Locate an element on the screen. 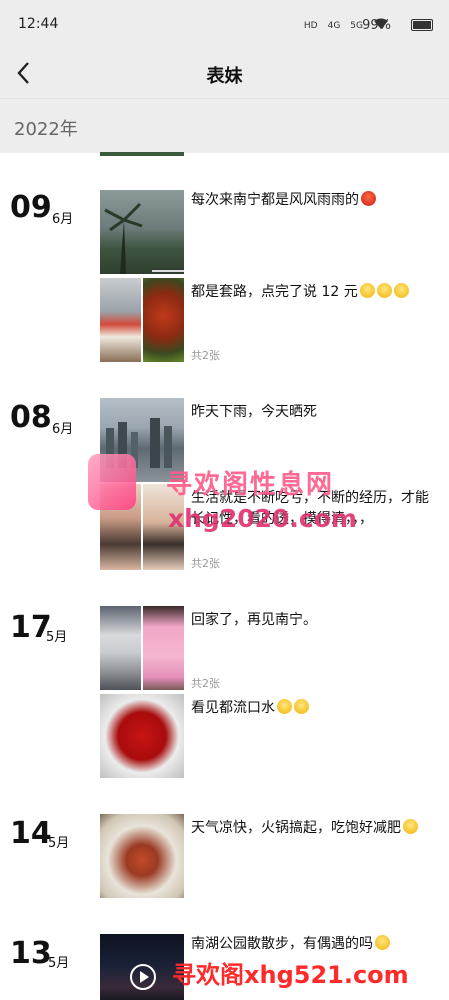 Image resolution: width=449 pixels, height=1000 pixels. post-text: 看见都流口水 is located at coordinates (316, 708).